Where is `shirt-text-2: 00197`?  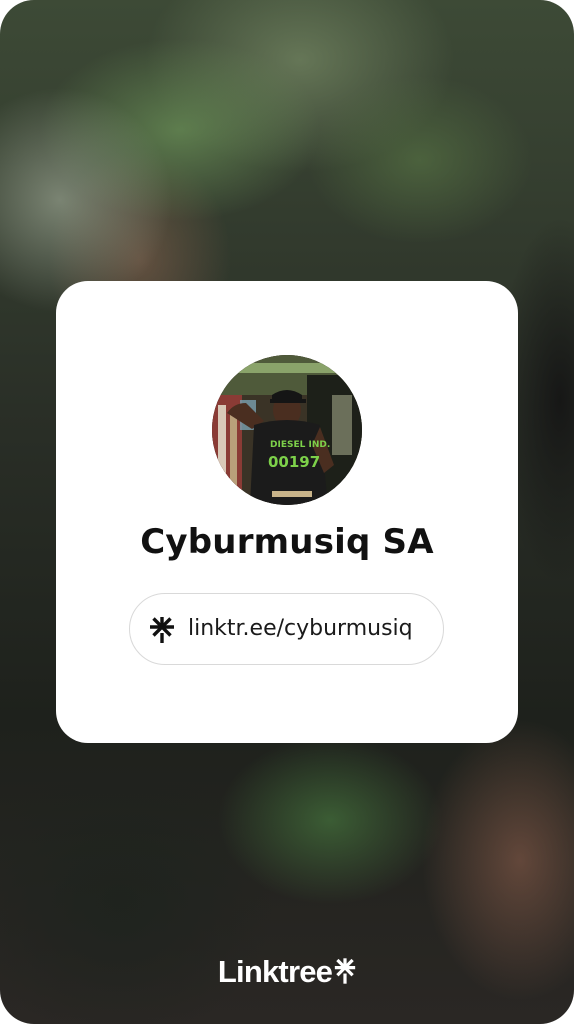
shirt-text-2: 00197 is located at coordinates (294, 462).